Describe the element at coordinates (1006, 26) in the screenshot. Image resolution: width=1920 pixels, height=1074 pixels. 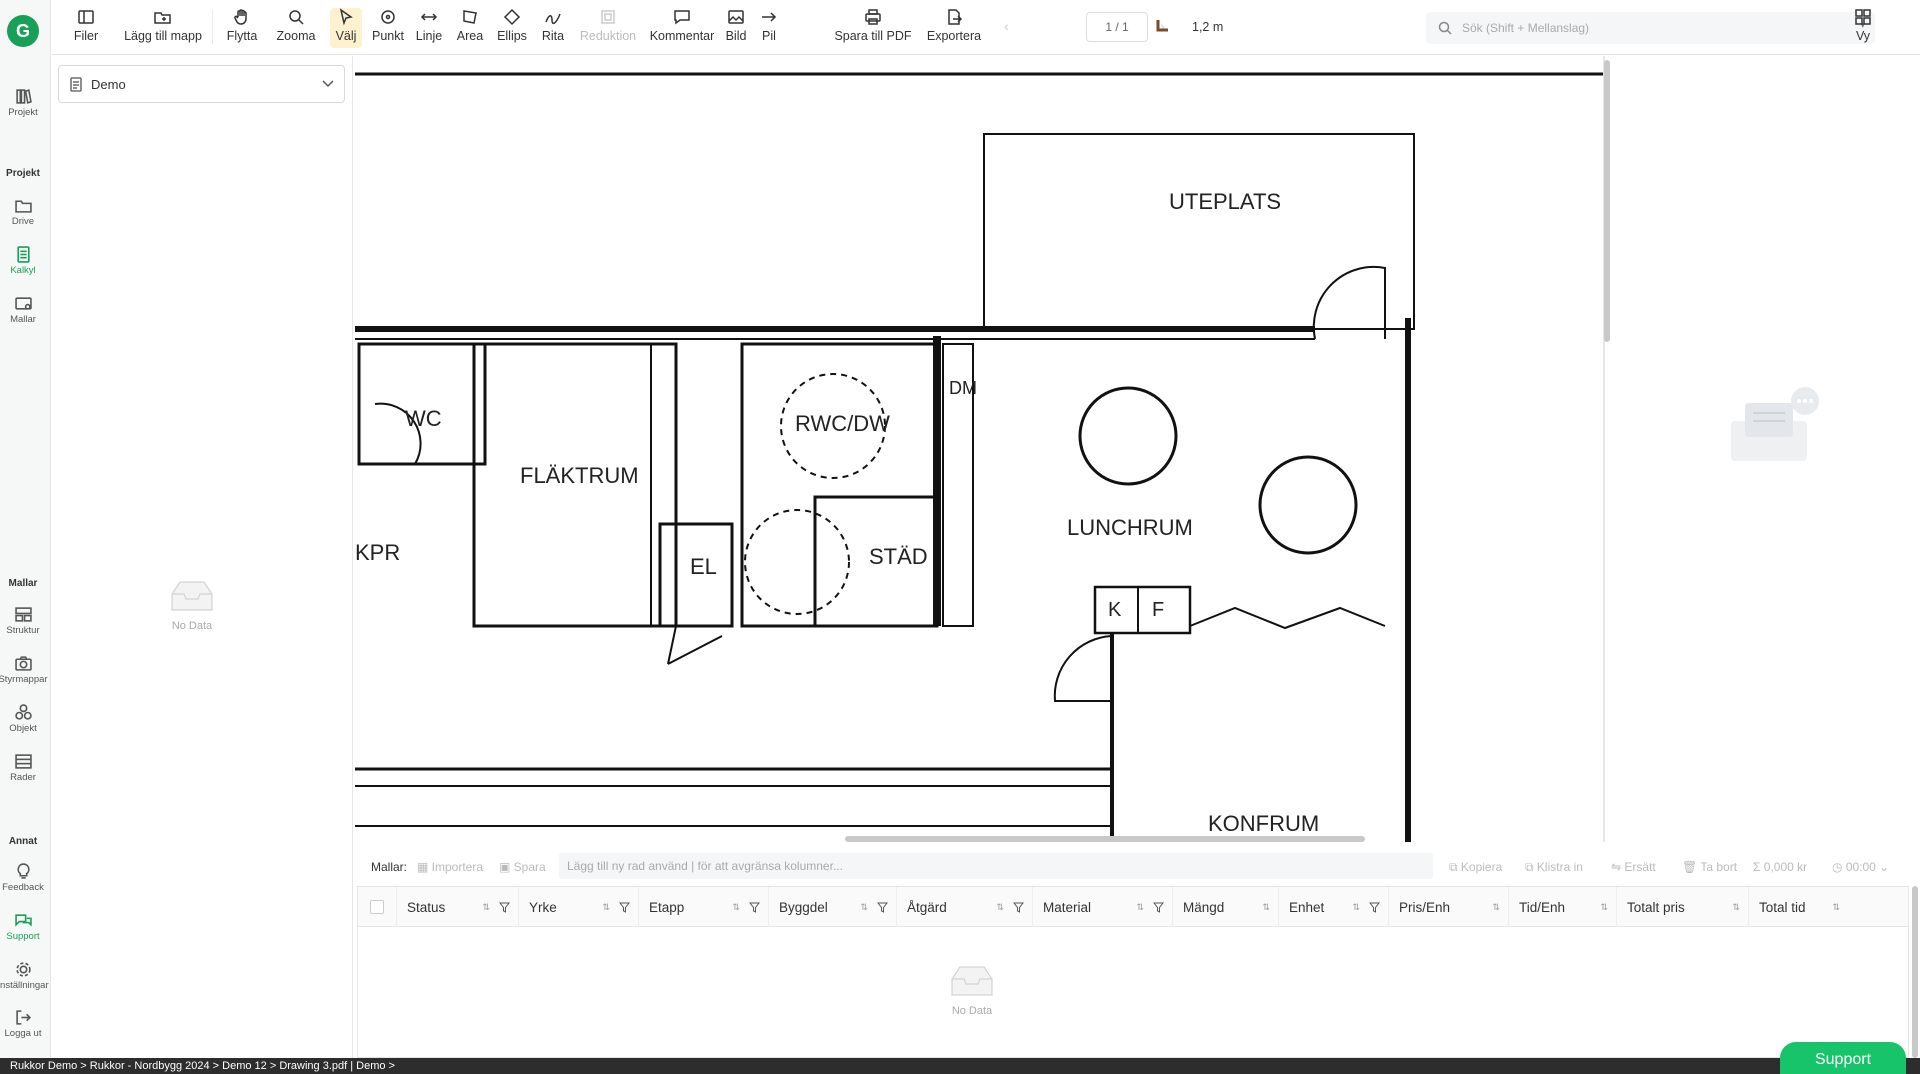
I see `prev-page-icon: ‹` at that location.